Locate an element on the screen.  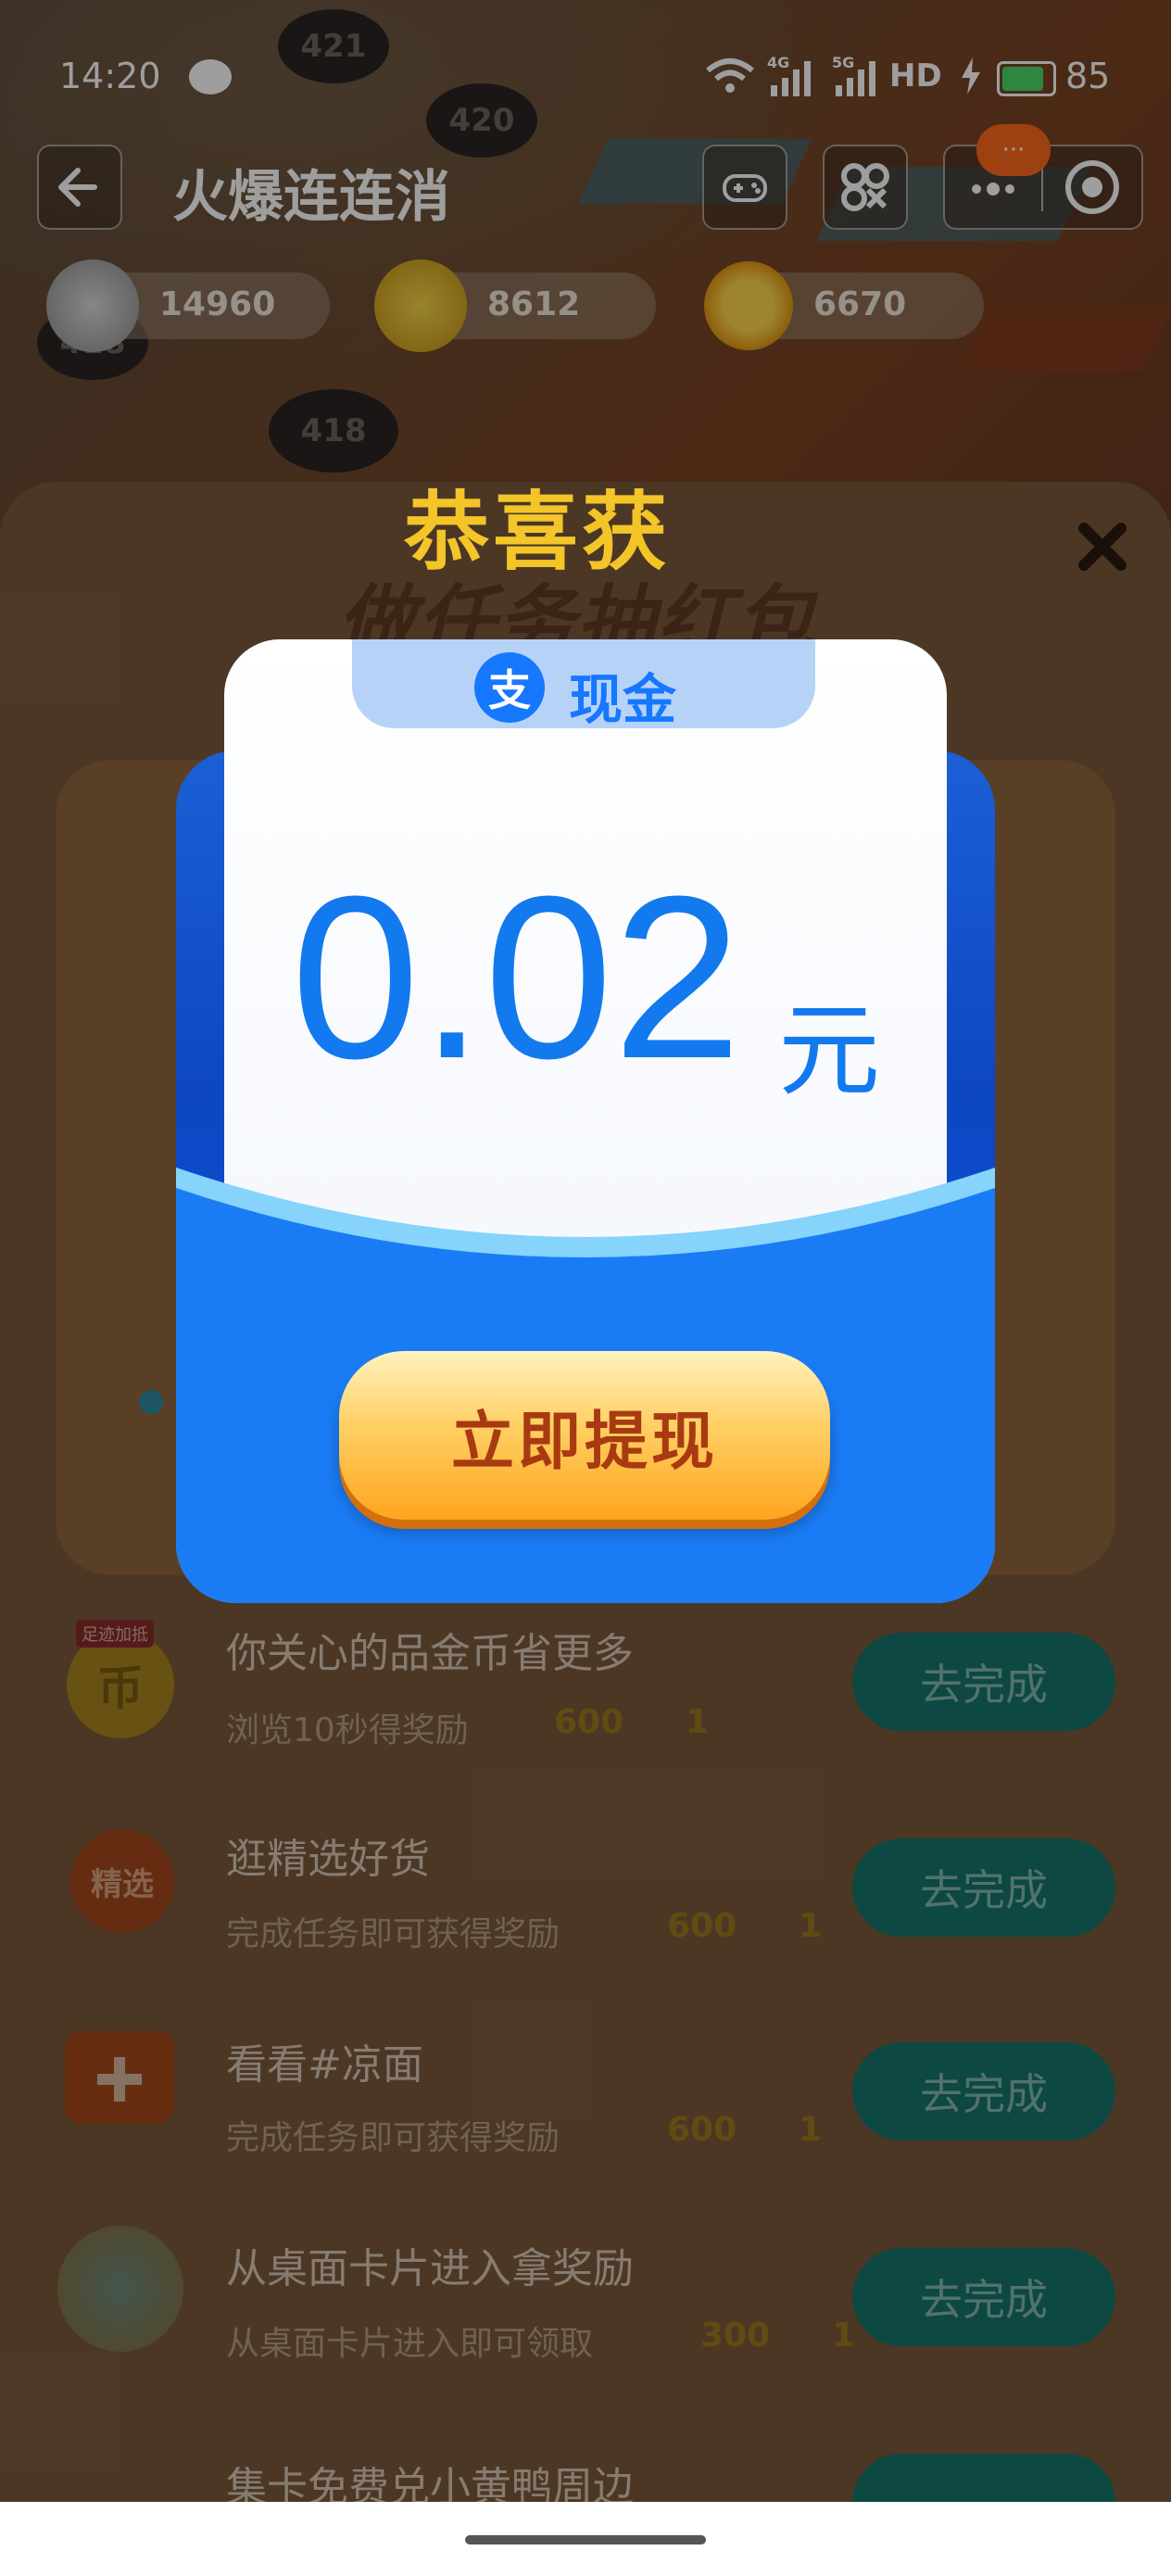
voucher-tab-label: 现金 is located at coordinates (623, 699).